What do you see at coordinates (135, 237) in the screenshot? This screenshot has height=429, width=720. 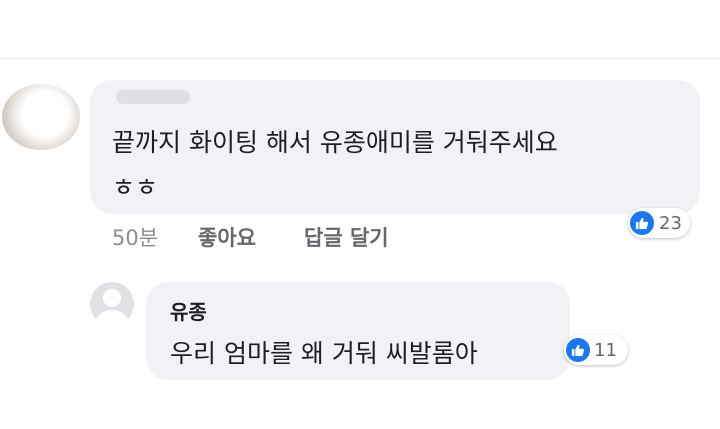 I see `comment-timestamp: 50분` at bounding box center [135, 237].